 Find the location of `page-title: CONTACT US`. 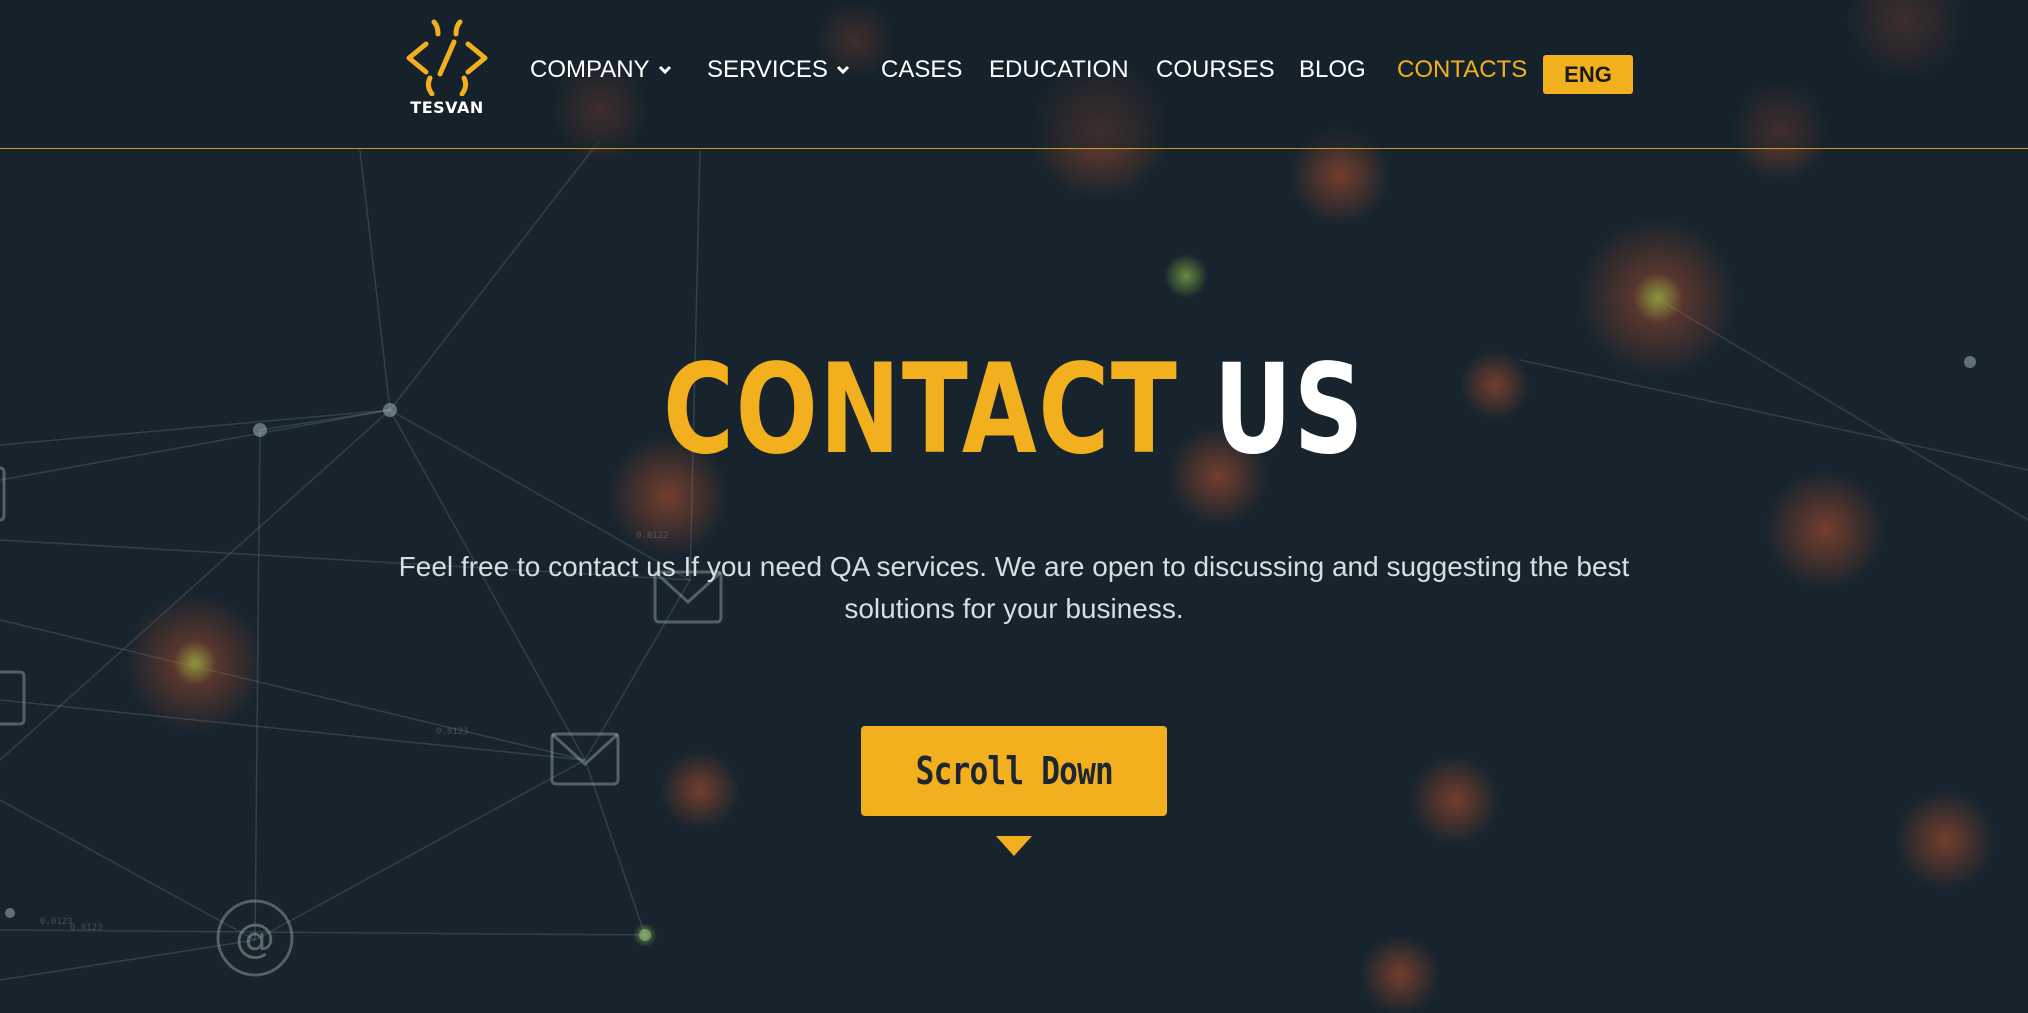

page-title: CONTACT US is located at coordinates (1014, 410).